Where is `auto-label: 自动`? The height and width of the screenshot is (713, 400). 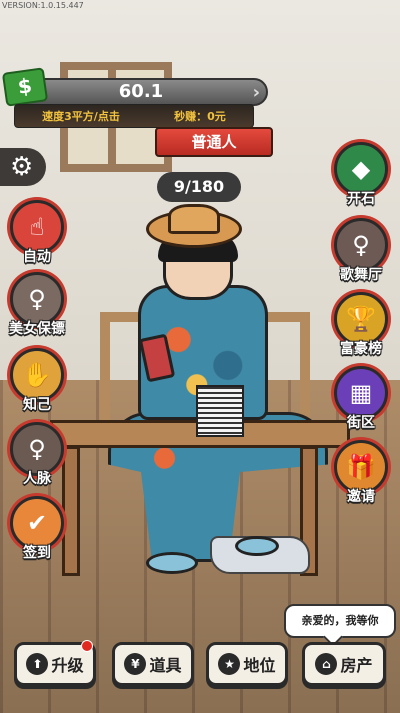
auto-label: 自动 is located at coordinates (37, 257).